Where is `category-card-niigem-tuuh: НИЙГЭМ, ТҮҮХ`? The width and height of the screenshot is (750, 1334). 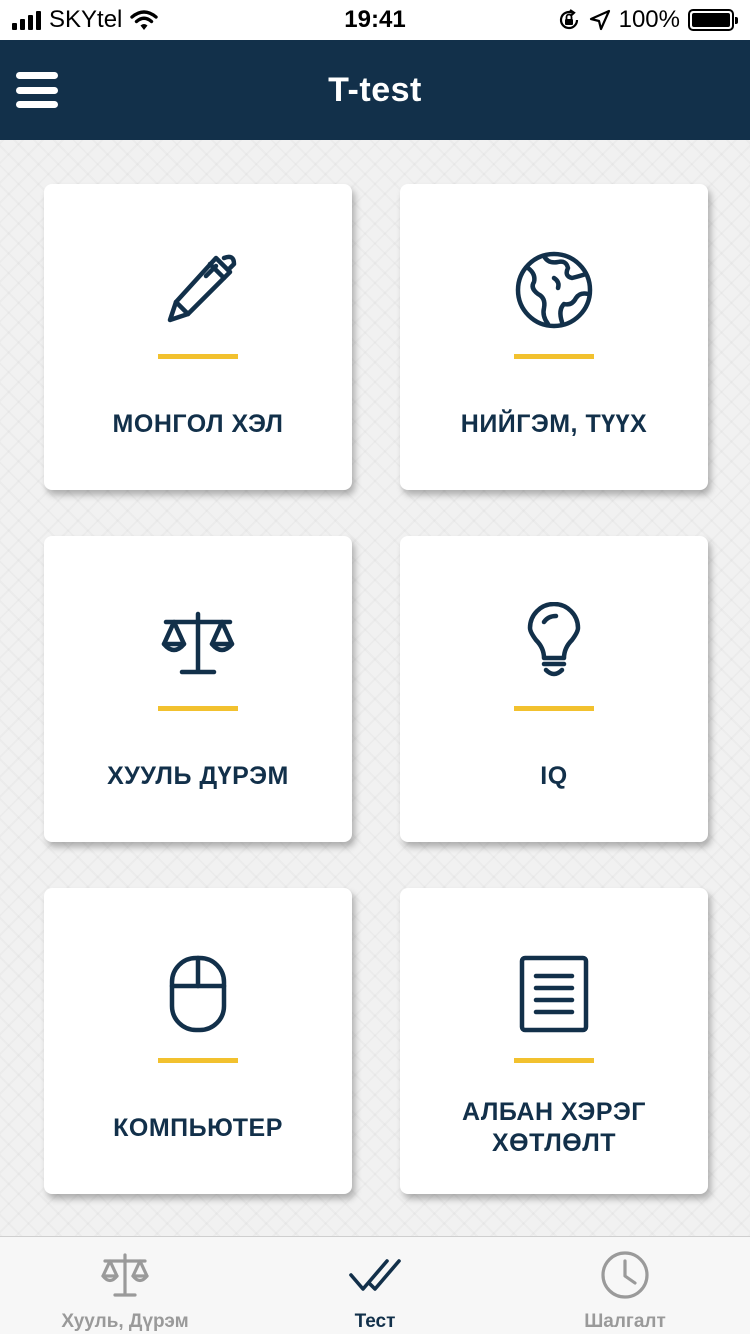 category-card-niigem-tuuh: НИЙГЭМ, ТҮҮХ is located at coordinates (554, 337).